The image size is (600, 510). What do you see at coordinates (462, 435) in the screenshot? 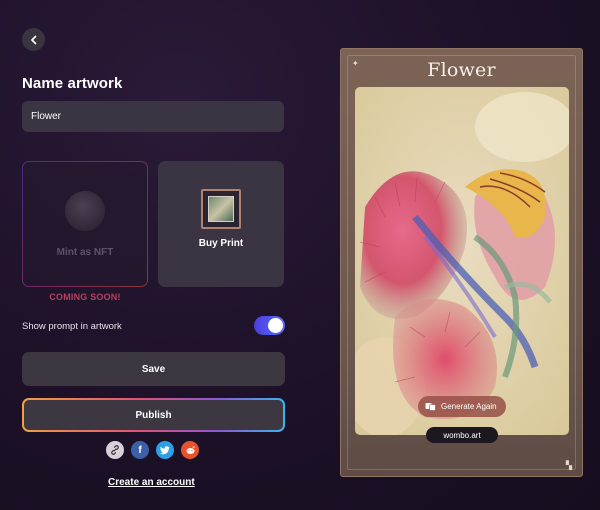
I see `wombo-watermark: wombo.art` at bounding box center [462, 435].